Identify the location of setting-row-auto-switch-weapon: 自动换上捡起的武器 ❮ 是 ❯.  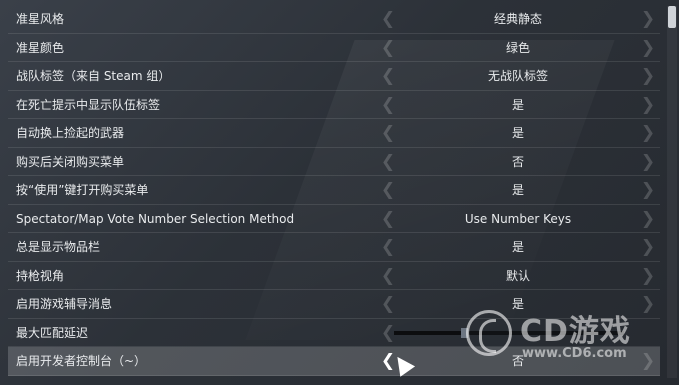
(334, 133).